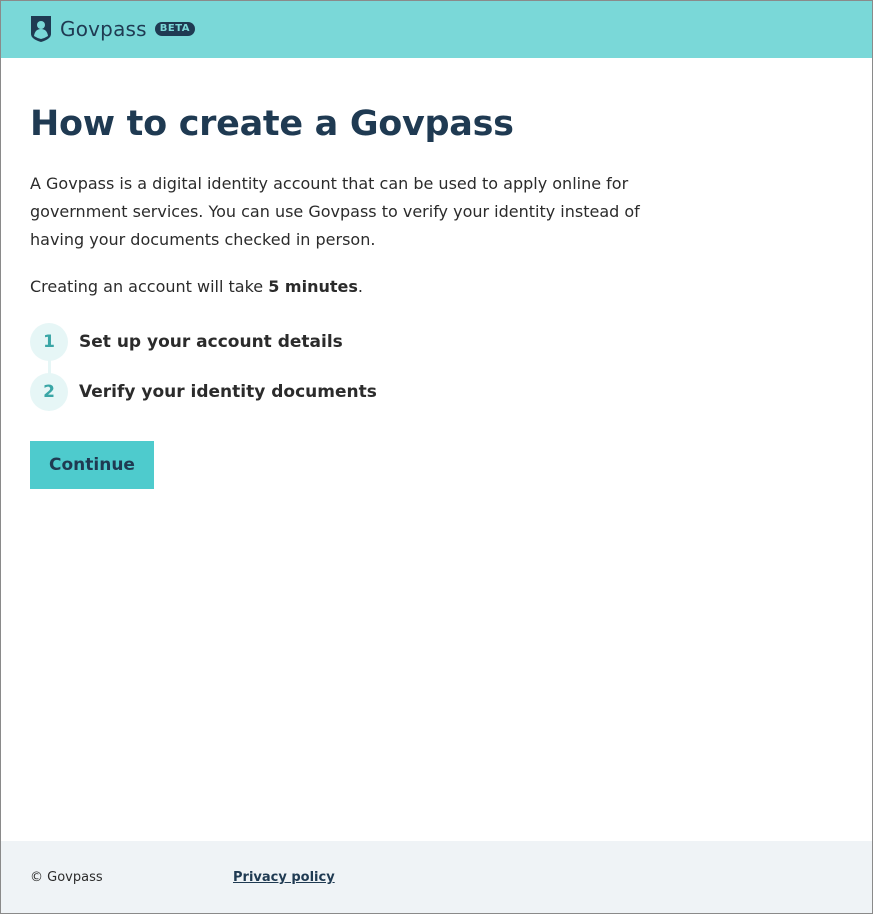 The height and width of the screenshot is (914, 873). Describe the element at coordinates (436, 29) in the screenshot. I see `site-header: Govpass BETA` at that location.